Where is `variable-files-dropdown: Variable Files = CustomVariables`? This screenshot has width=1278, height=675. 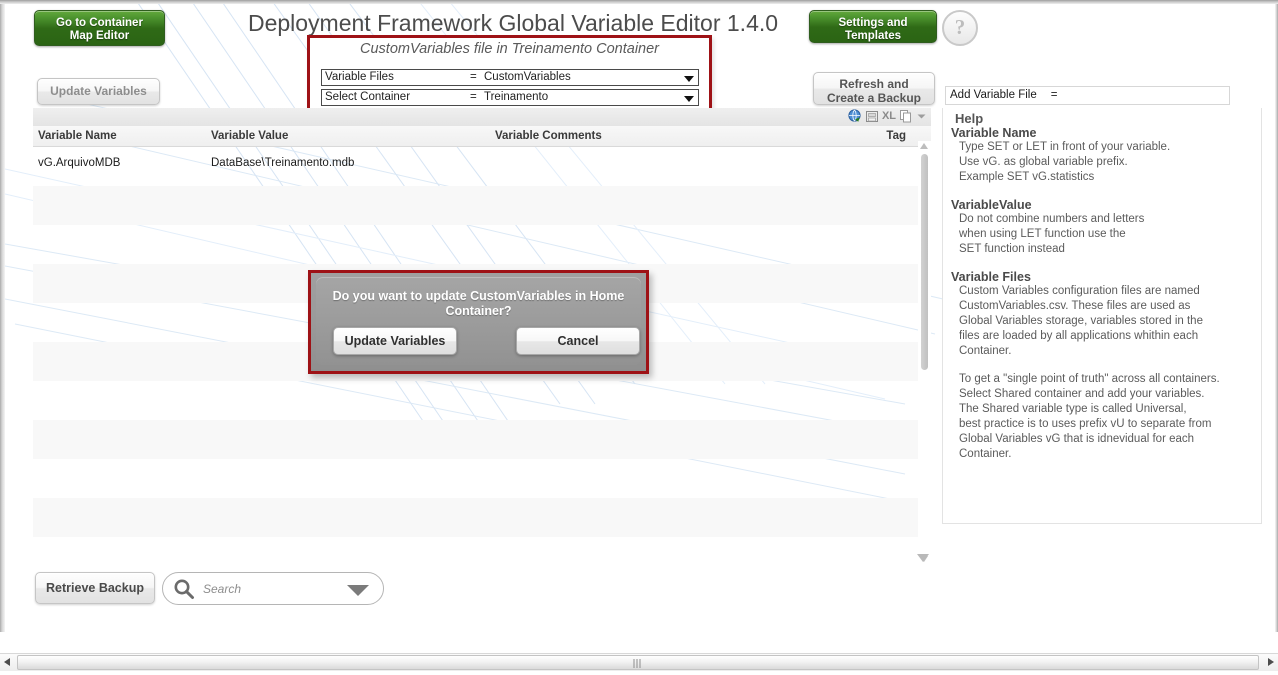
variable-files-dropdown: Variable Files = CustomVariables is located at coordinates (510, 77).